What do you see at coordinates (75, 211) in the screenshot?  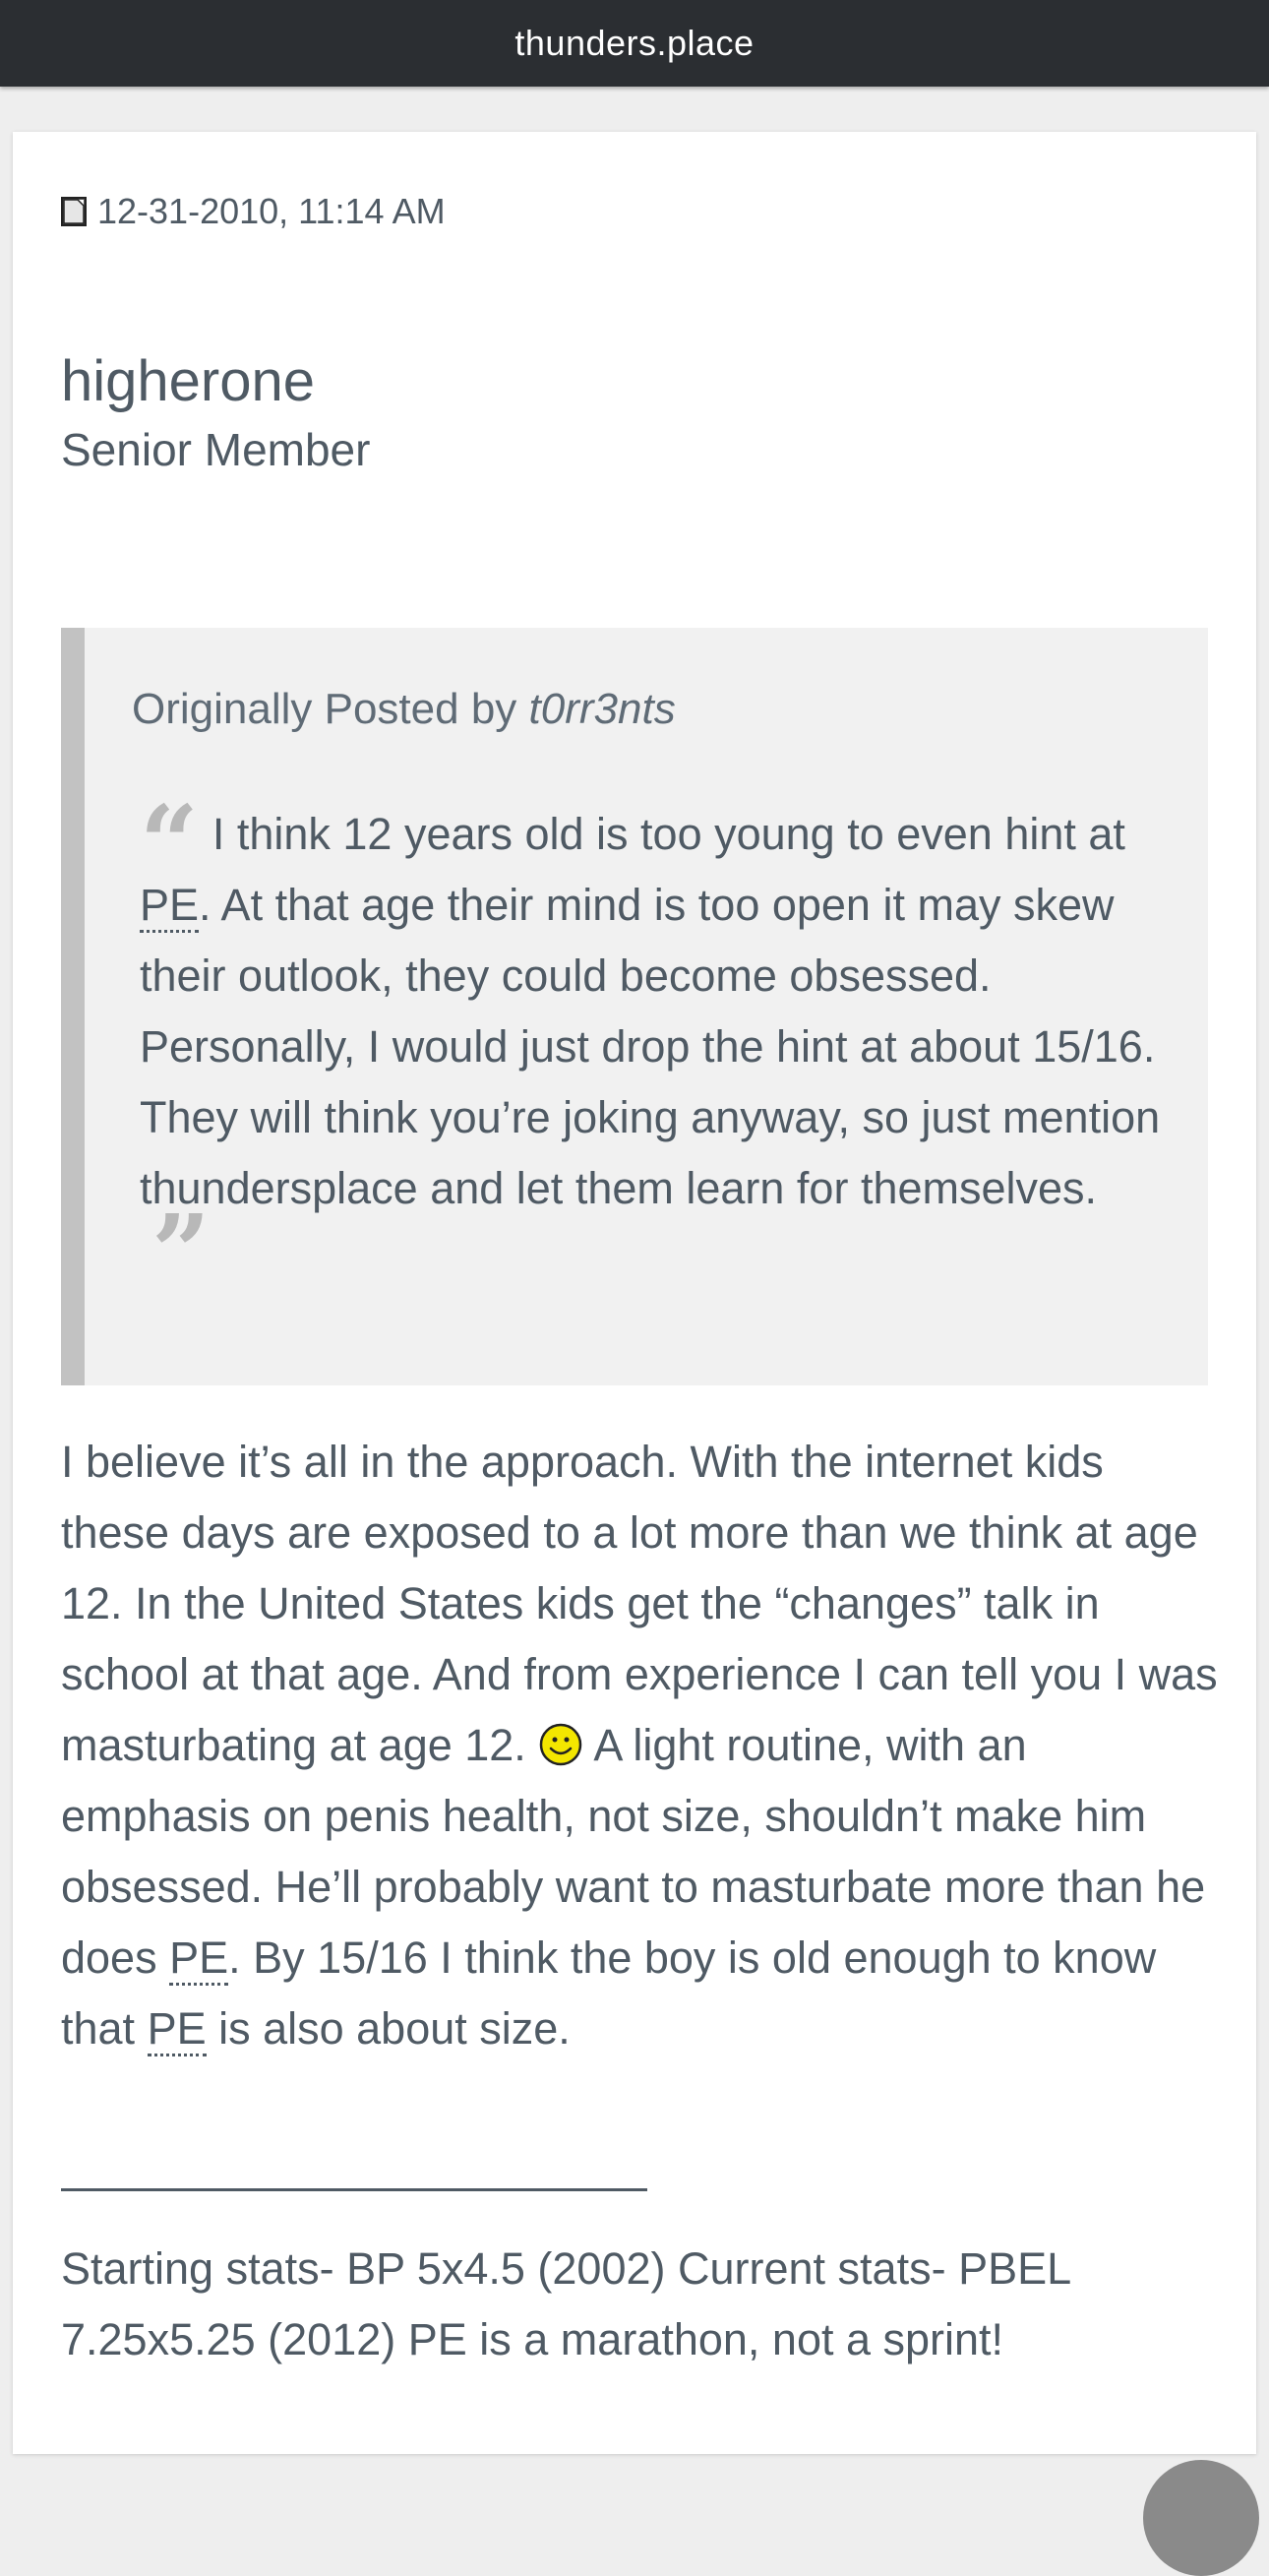 I see `post-document-icon` at bounding box center [75, 211].